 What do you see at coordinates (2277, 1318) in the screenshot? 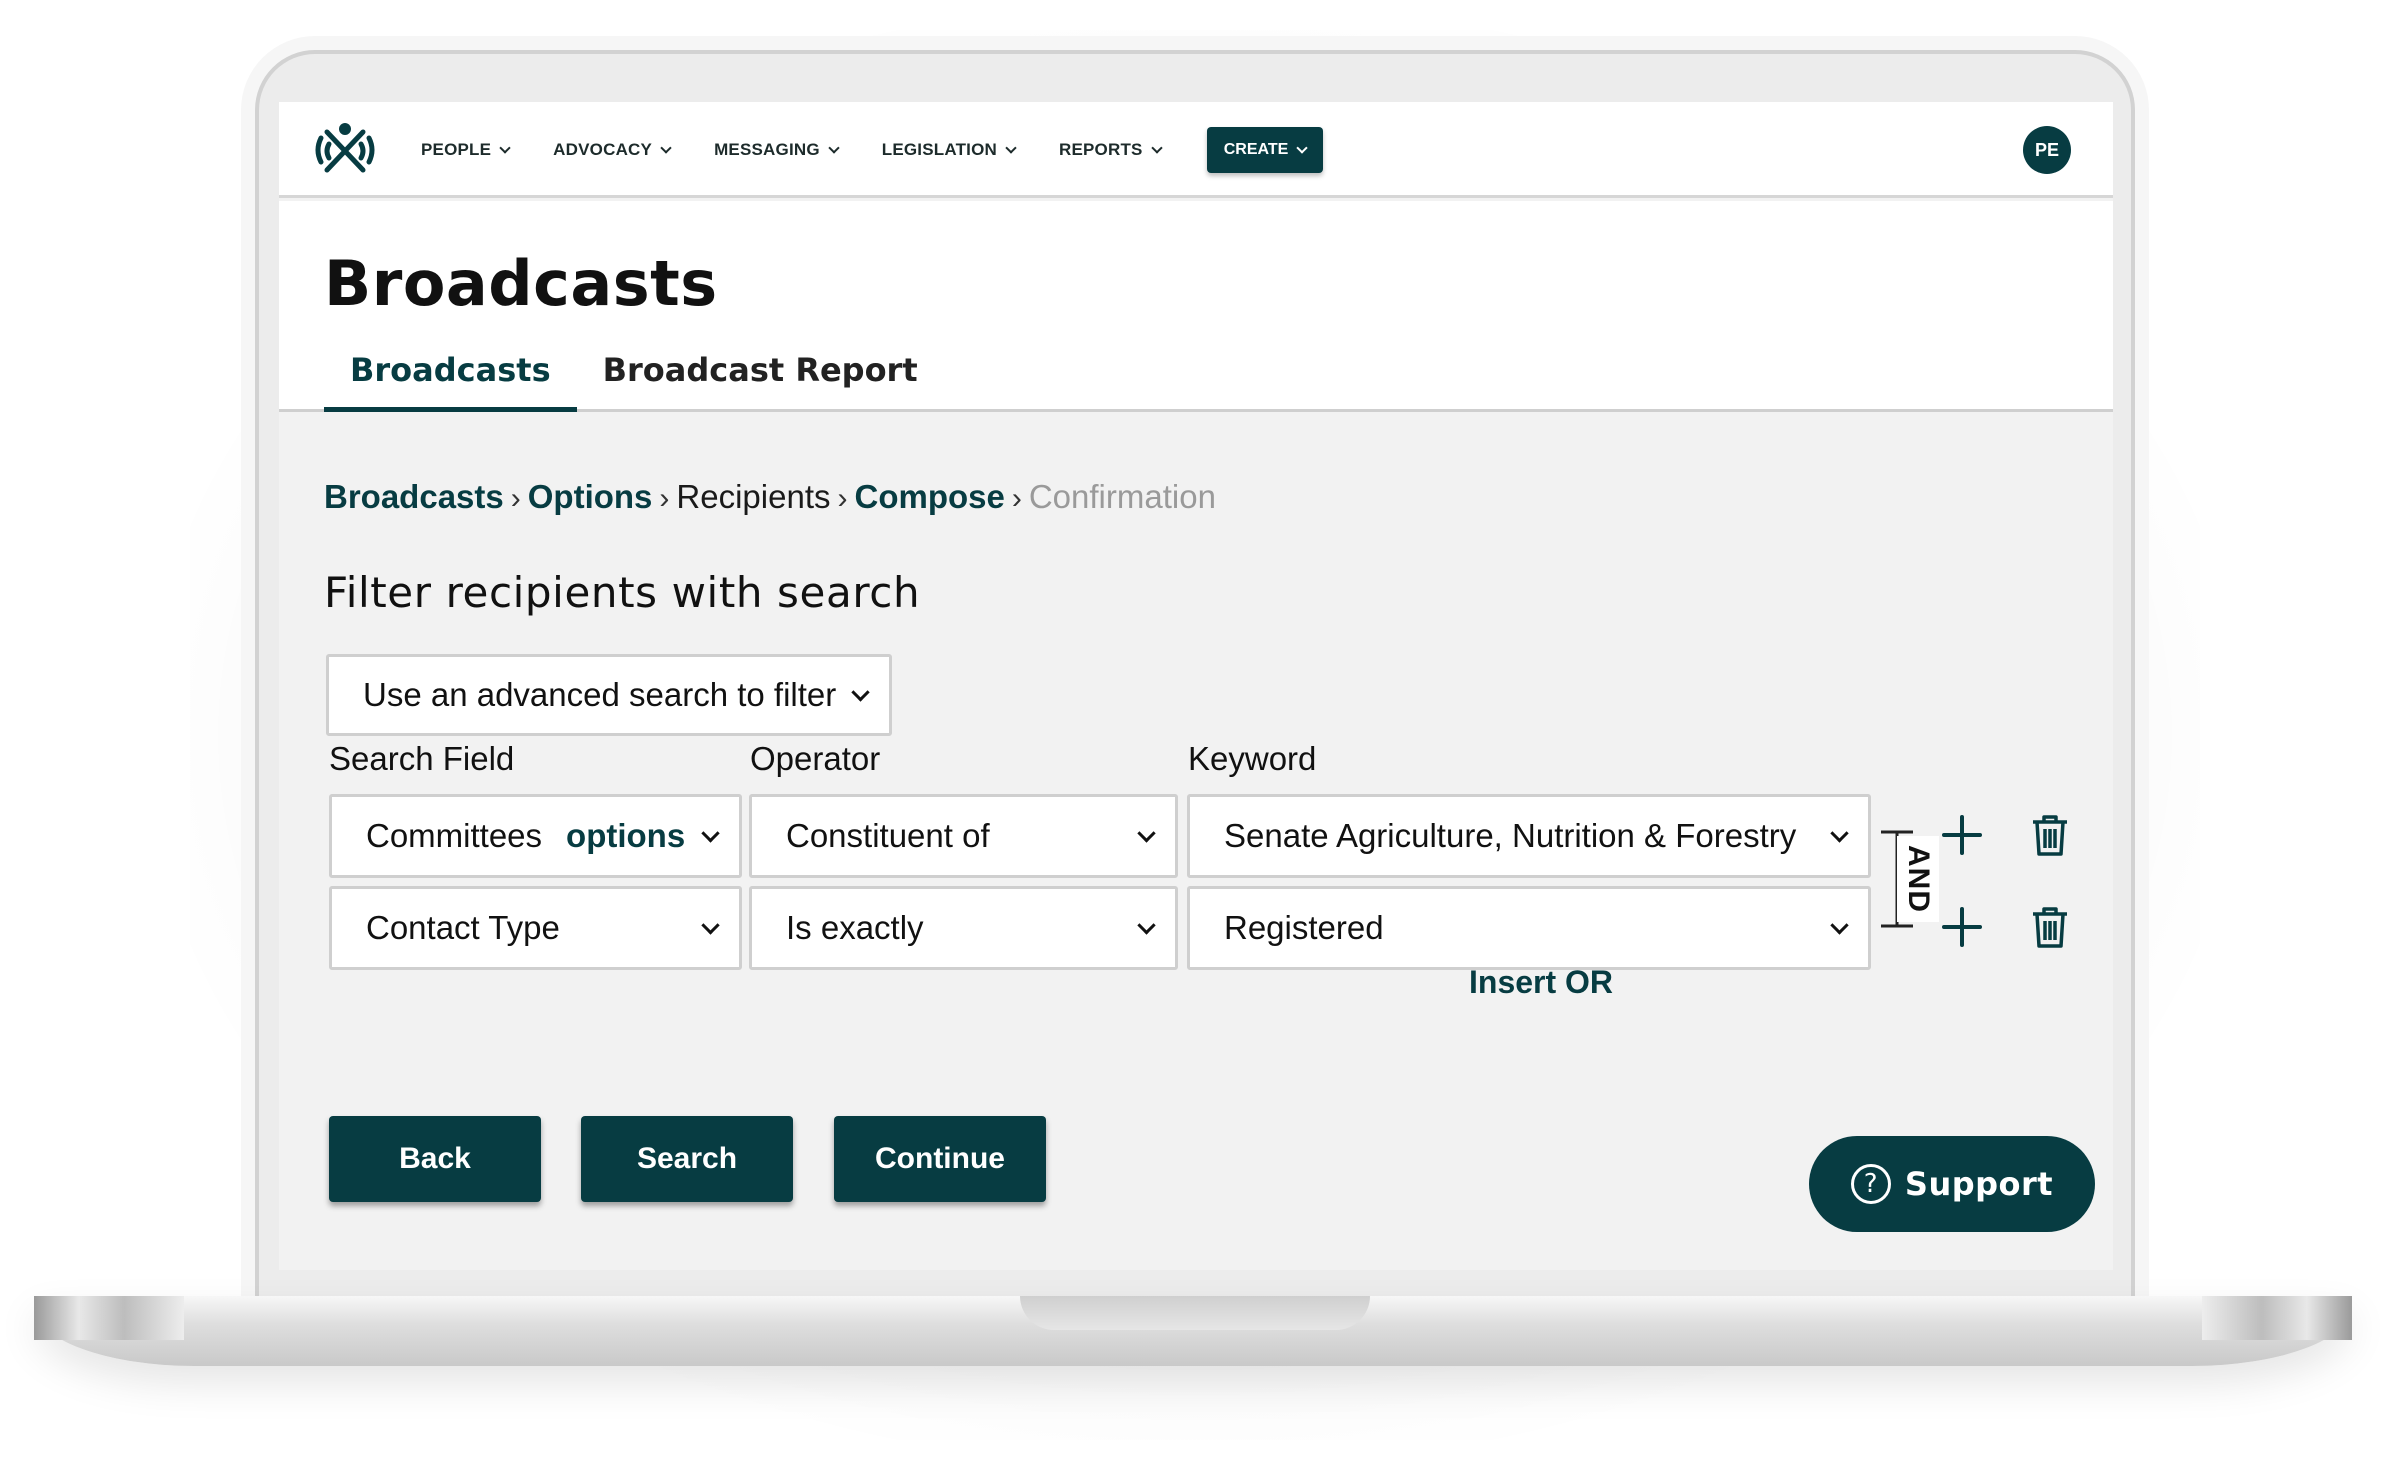
I see `laptop-base-edge-right` at bounding box center [2277, 1318].